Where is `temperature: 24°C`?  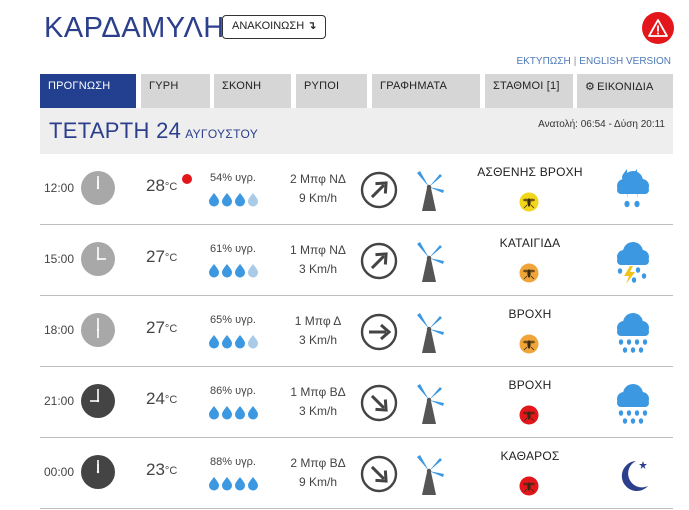 temperature: 24°C is located at coordinates (161, 399).